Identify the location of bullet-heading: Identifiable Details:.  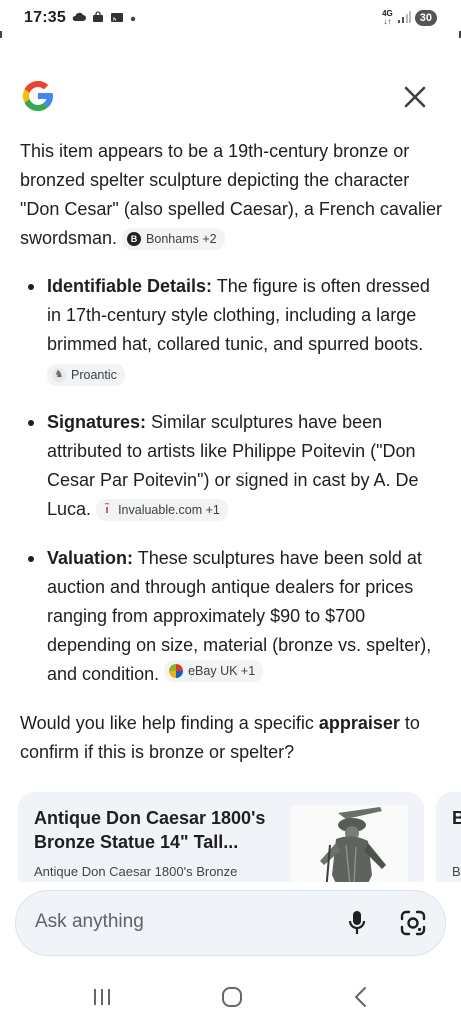
(130, 286).